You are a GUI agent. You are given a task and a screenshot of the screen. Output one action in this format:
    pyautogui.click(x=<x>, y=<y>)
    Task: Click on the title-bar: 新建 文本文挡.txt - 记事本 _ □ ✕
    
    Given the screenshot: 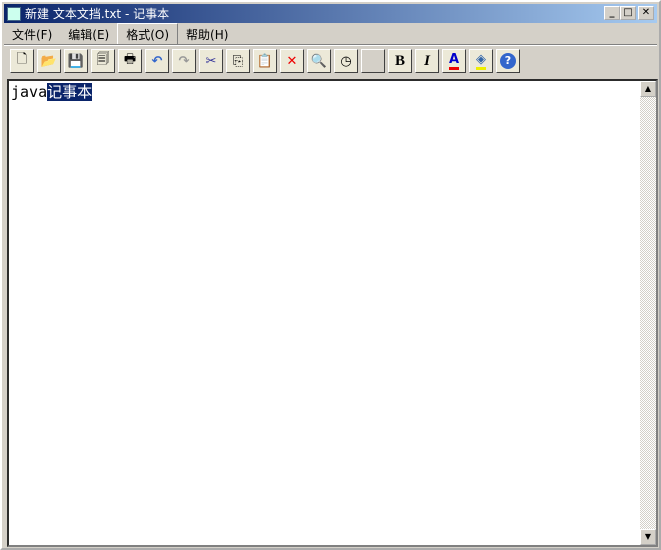 What is the action you would take?
    pyautogui.click(x=330, y=13)
    